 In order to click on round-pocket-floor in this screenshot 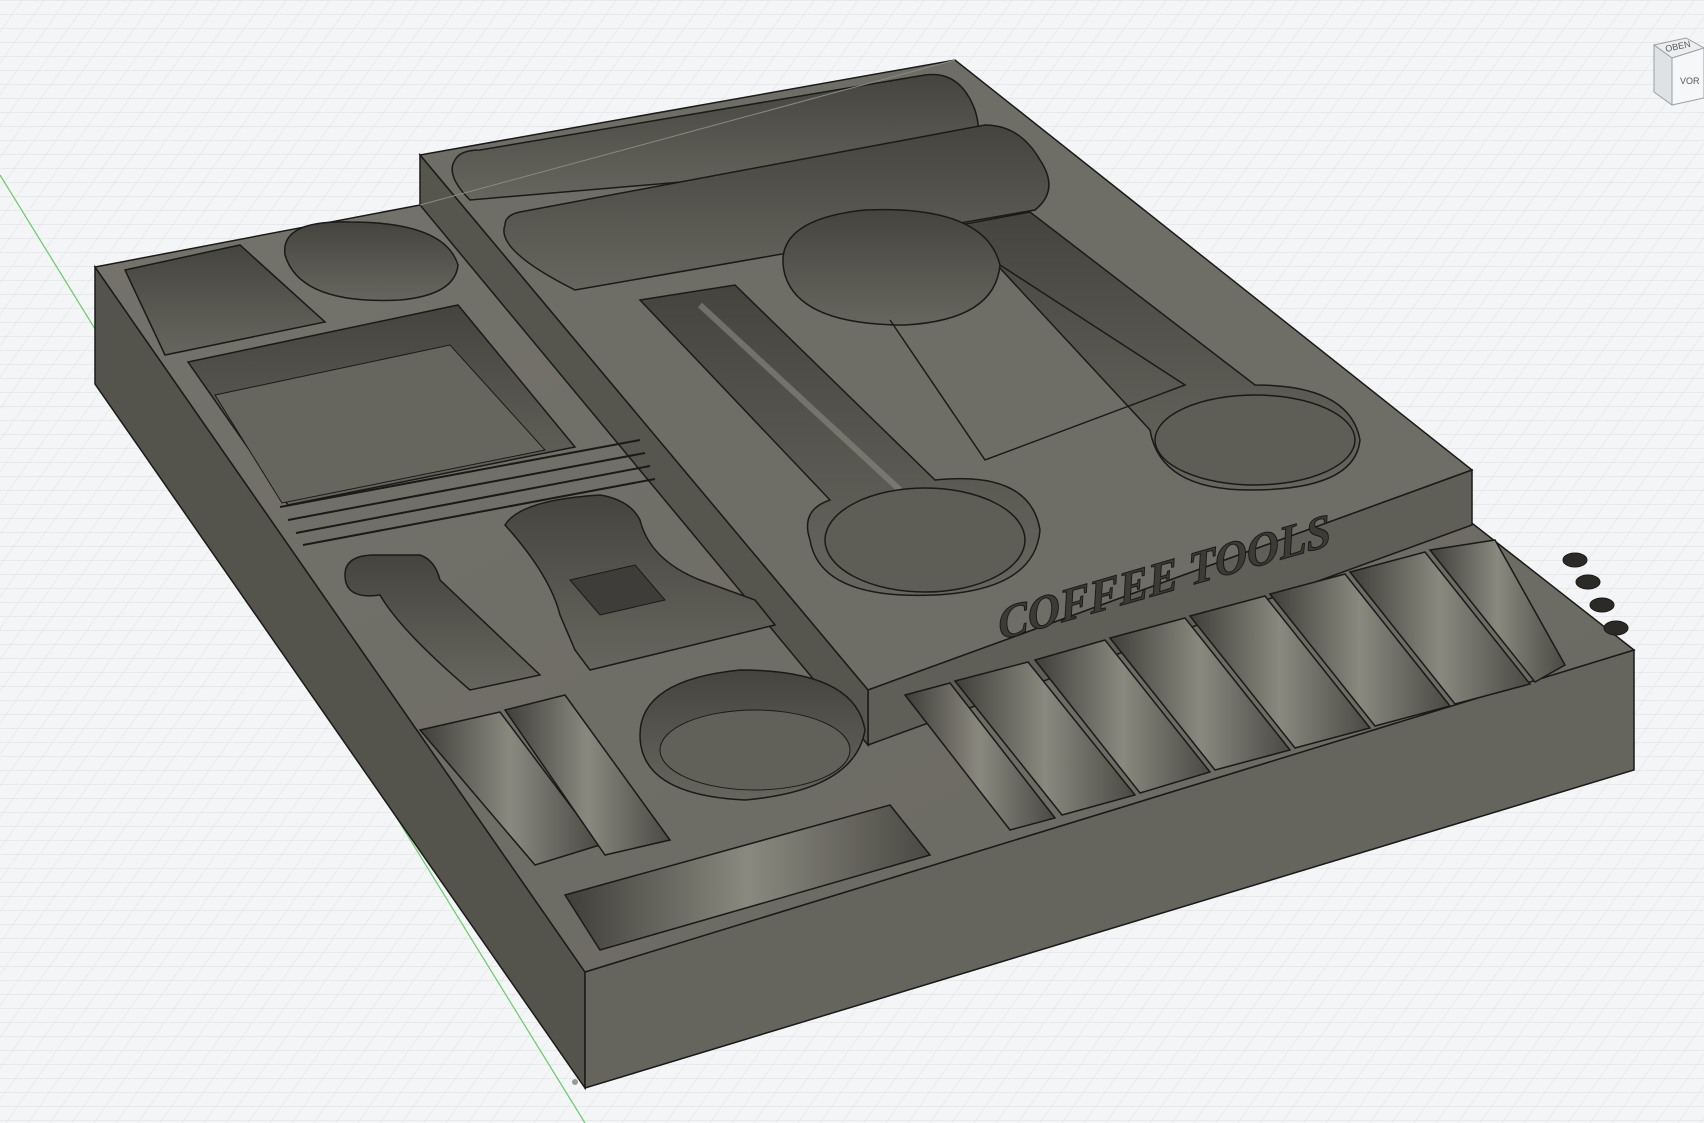, I will do `click(755, 750)`.